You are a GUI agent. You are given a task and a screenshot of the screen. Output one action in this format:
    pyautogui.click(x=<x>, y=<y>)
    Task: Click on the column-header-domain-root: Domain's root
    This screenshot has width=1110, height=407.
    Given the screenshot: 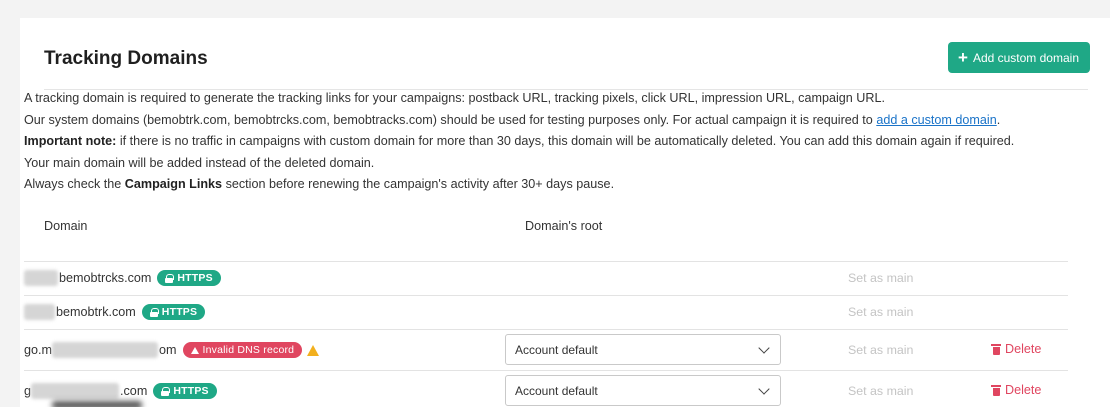 What is the action you would take?
    pyautogui.click(x=564, y=226)
    